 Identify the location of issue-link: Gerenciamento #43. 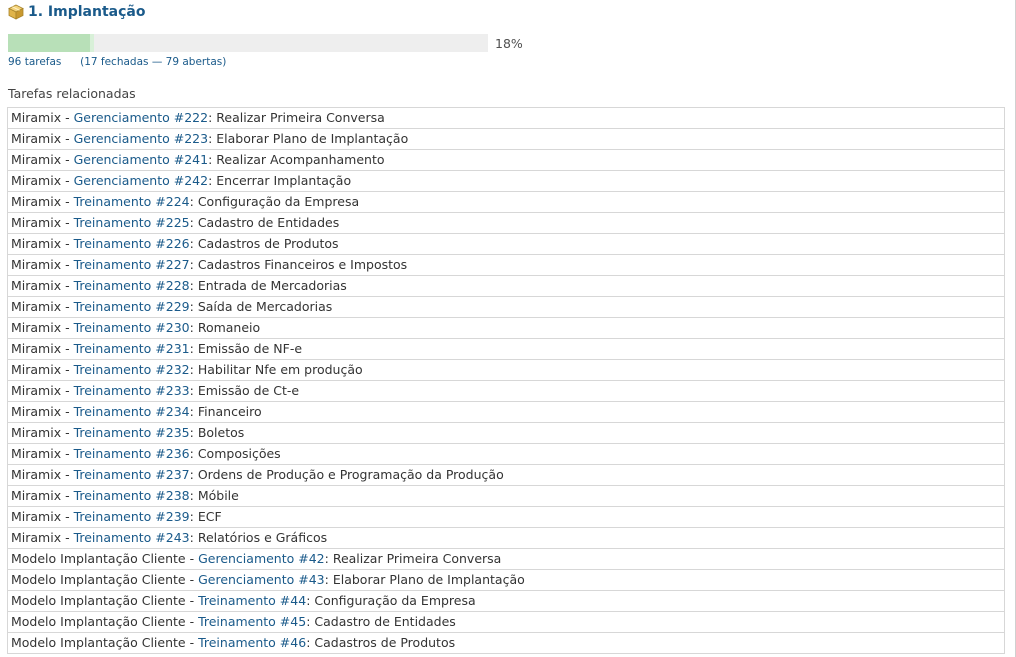
(261, 579).